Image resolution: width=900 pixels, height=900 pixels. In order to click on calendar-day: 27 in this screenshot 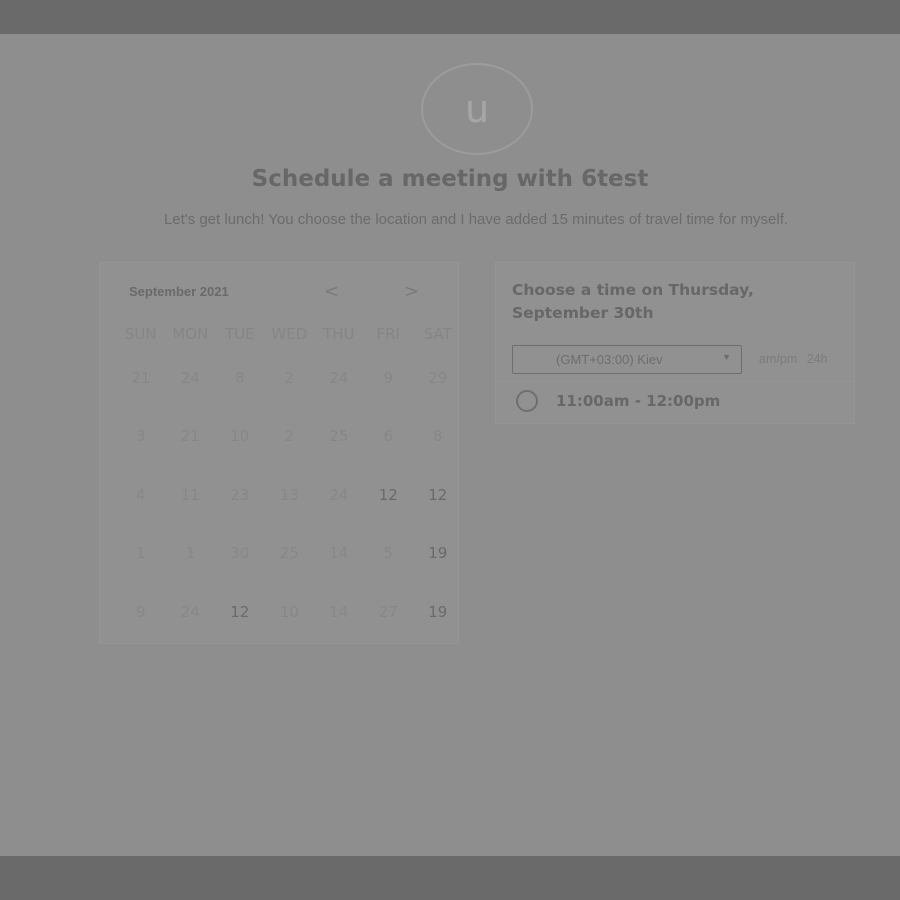, I will do `click(388, 612)`.